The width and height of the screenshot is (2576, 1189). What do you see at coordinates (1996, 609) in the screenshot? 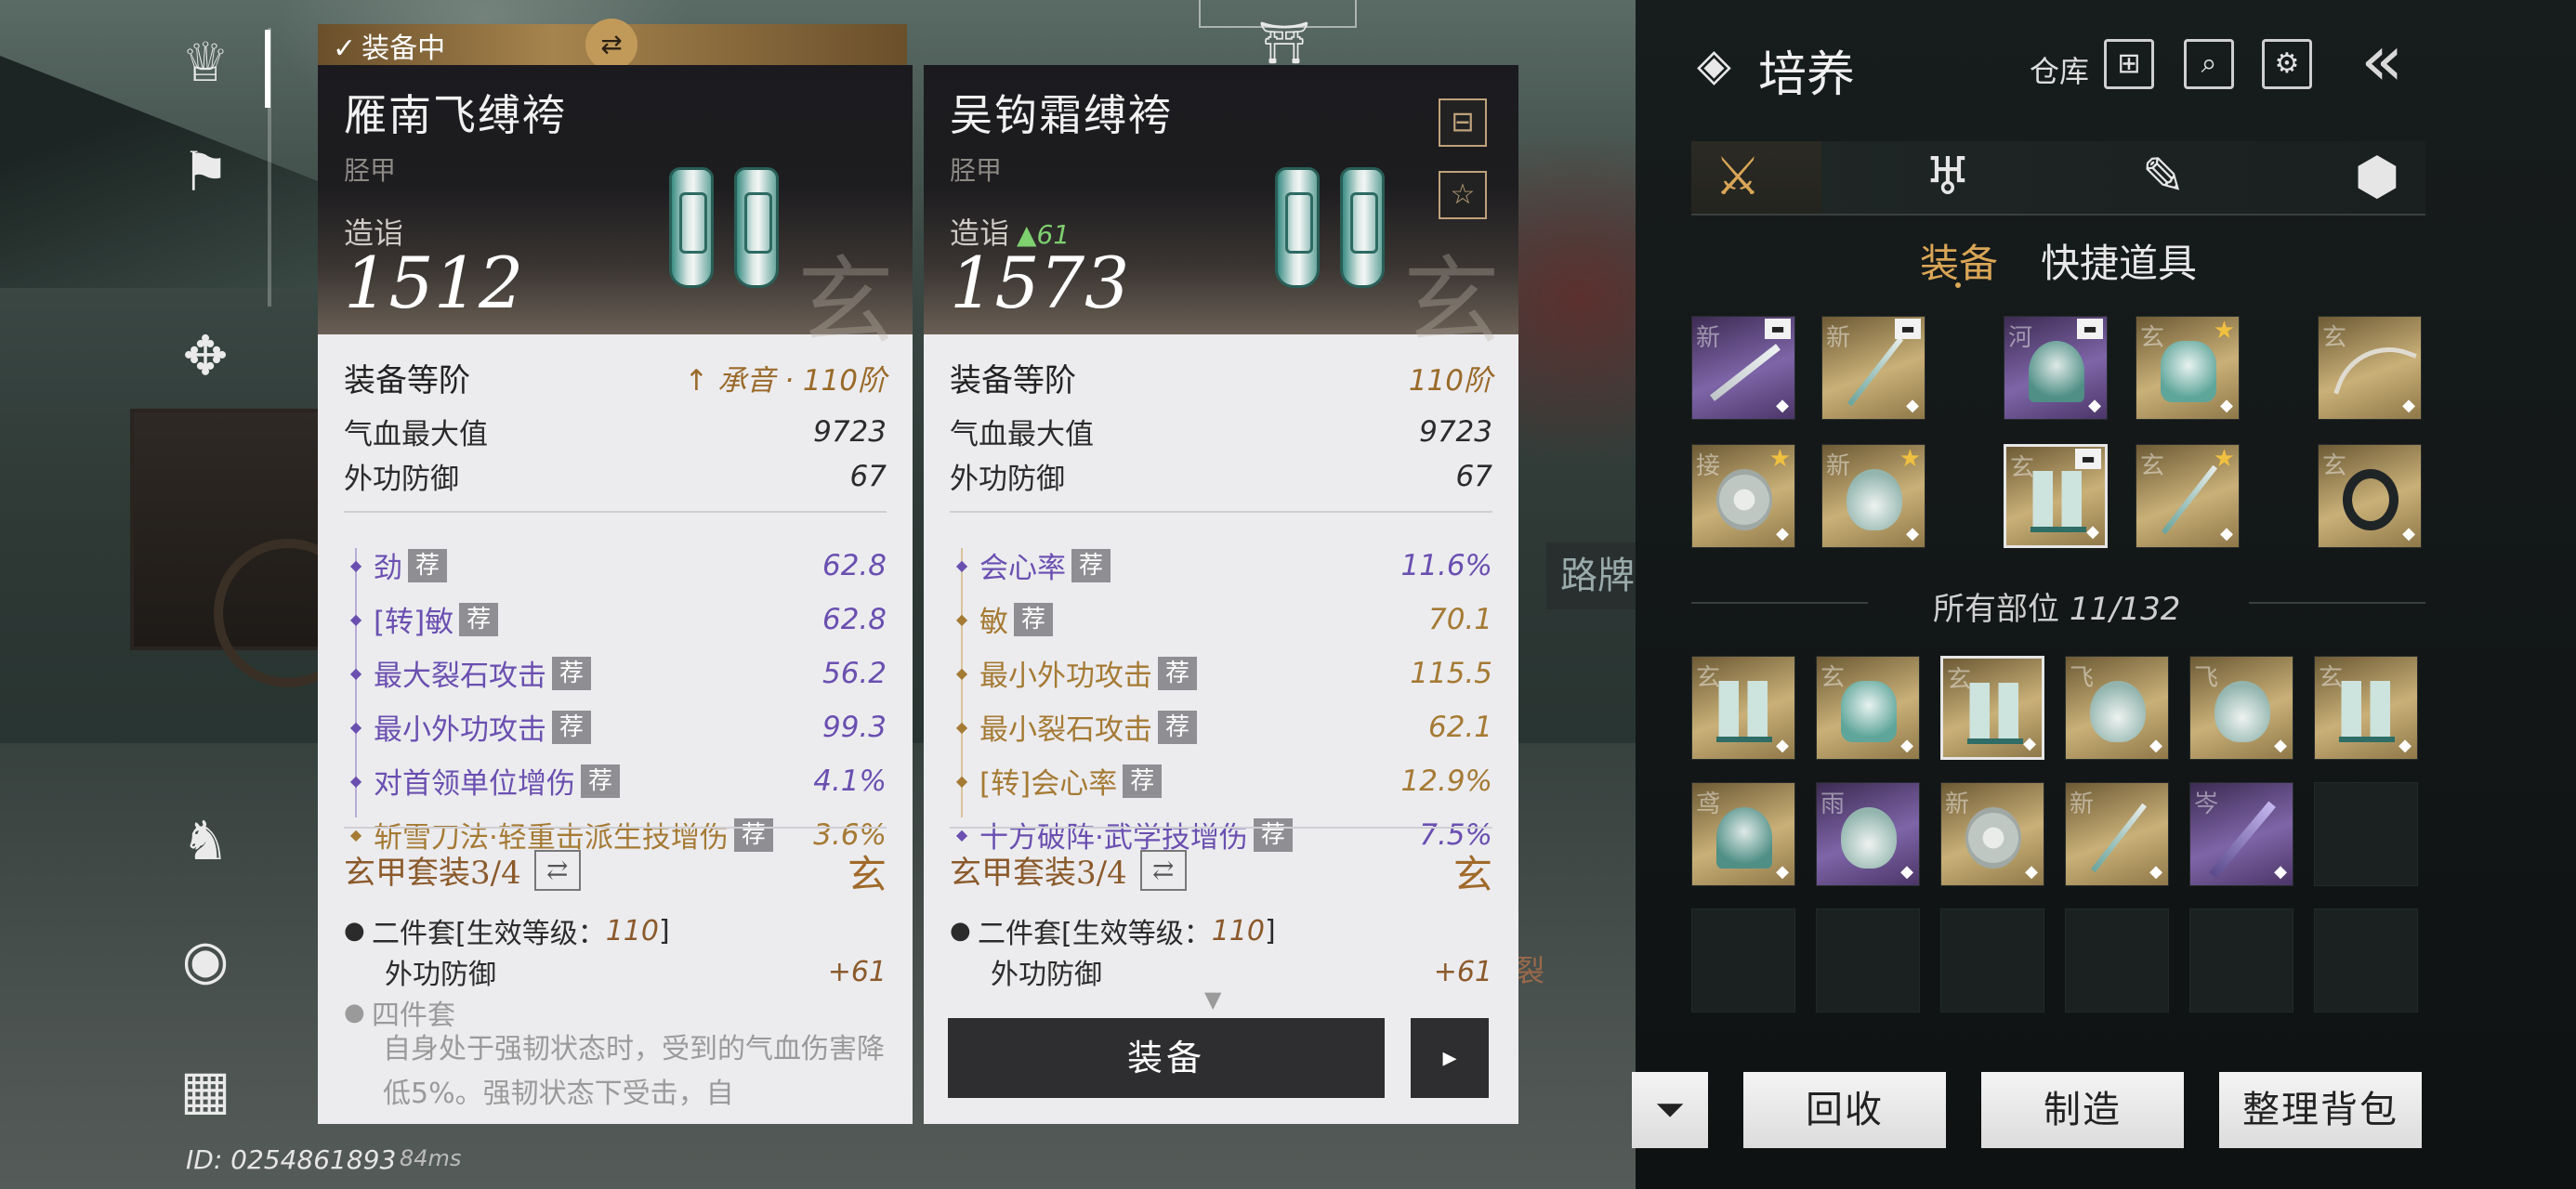
I see `count-label: 所有部位` at bounding box center [1996, 609].